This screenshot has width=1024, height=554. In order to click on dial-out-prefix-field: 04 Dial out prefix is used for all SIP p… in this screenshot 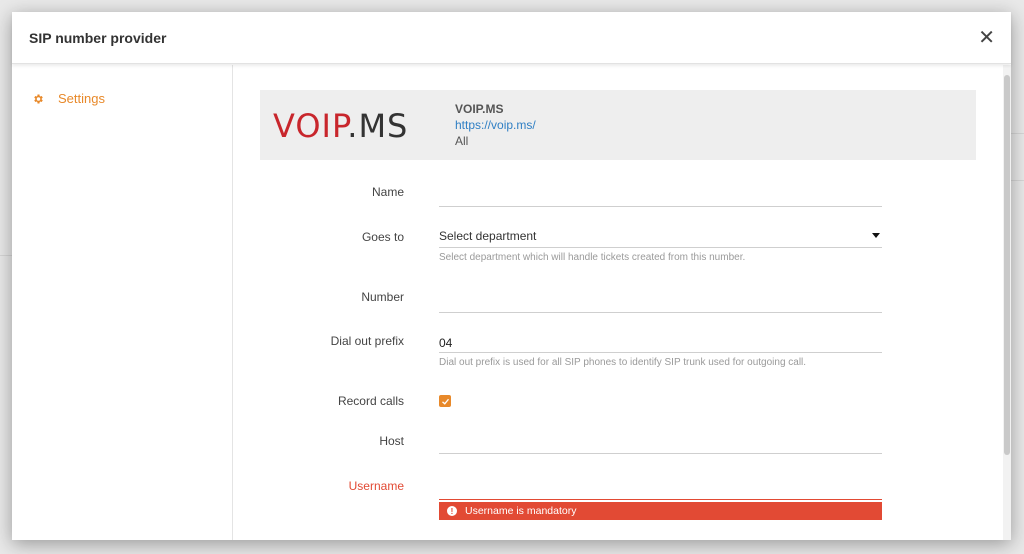, I will do `click(660, 348)`.